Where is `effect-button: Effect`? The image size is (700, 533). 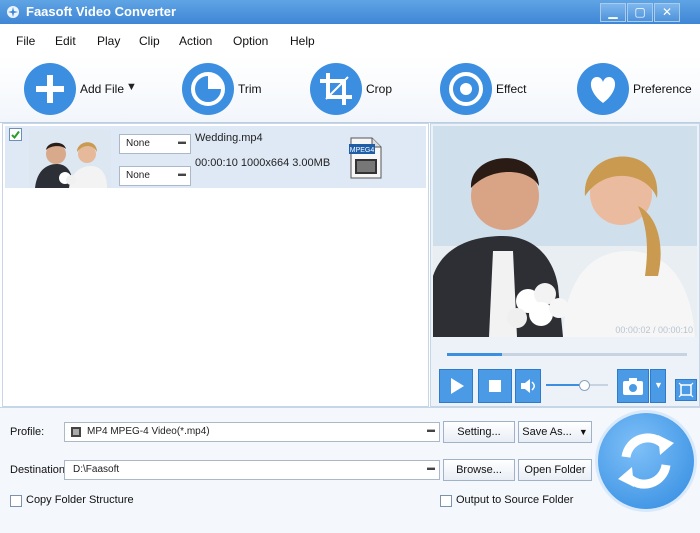 effect-button: Effect is located at coordinates (490, 89).